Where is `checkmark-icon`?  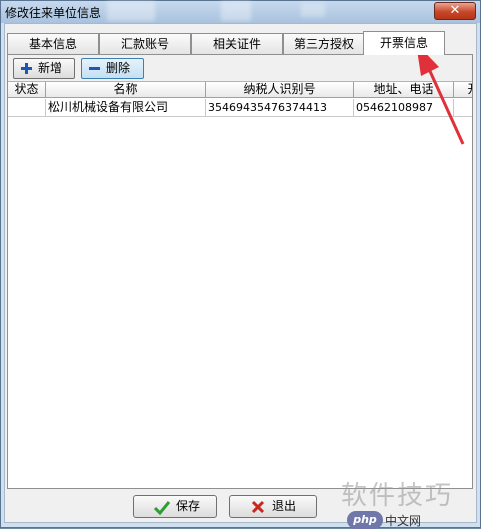
checkmark-icon is located at coordinates (162, 508).